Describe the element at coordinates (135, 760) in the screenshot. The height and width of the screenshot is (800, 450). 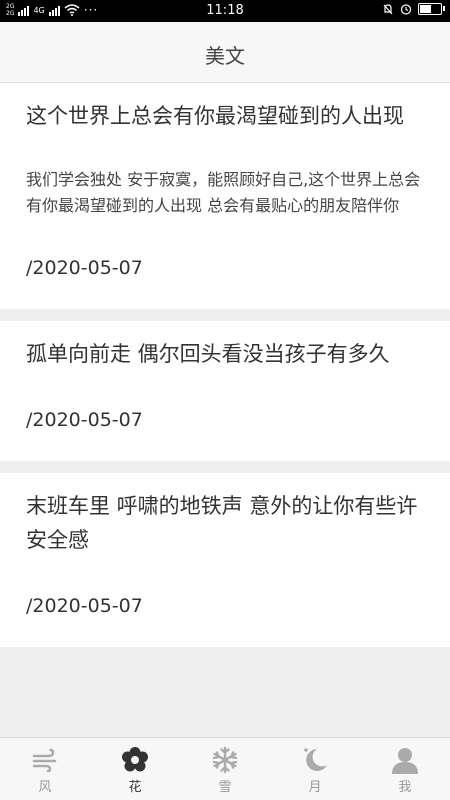
I see `flower-icon` at that location.